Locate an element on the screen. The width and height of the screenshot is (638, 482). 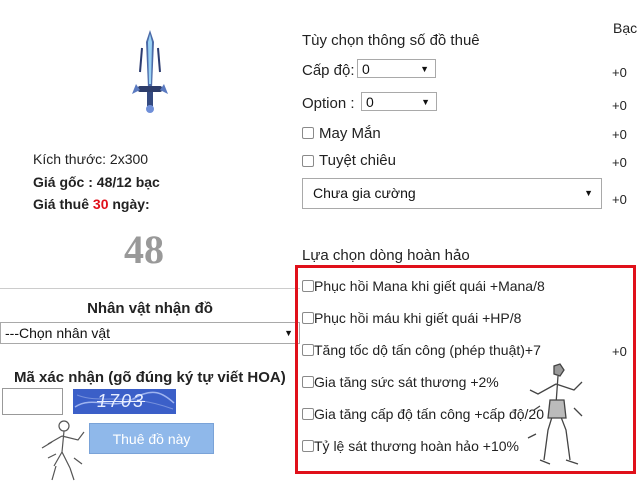
luck-plus: +0 is located at coordinates (619, 134).